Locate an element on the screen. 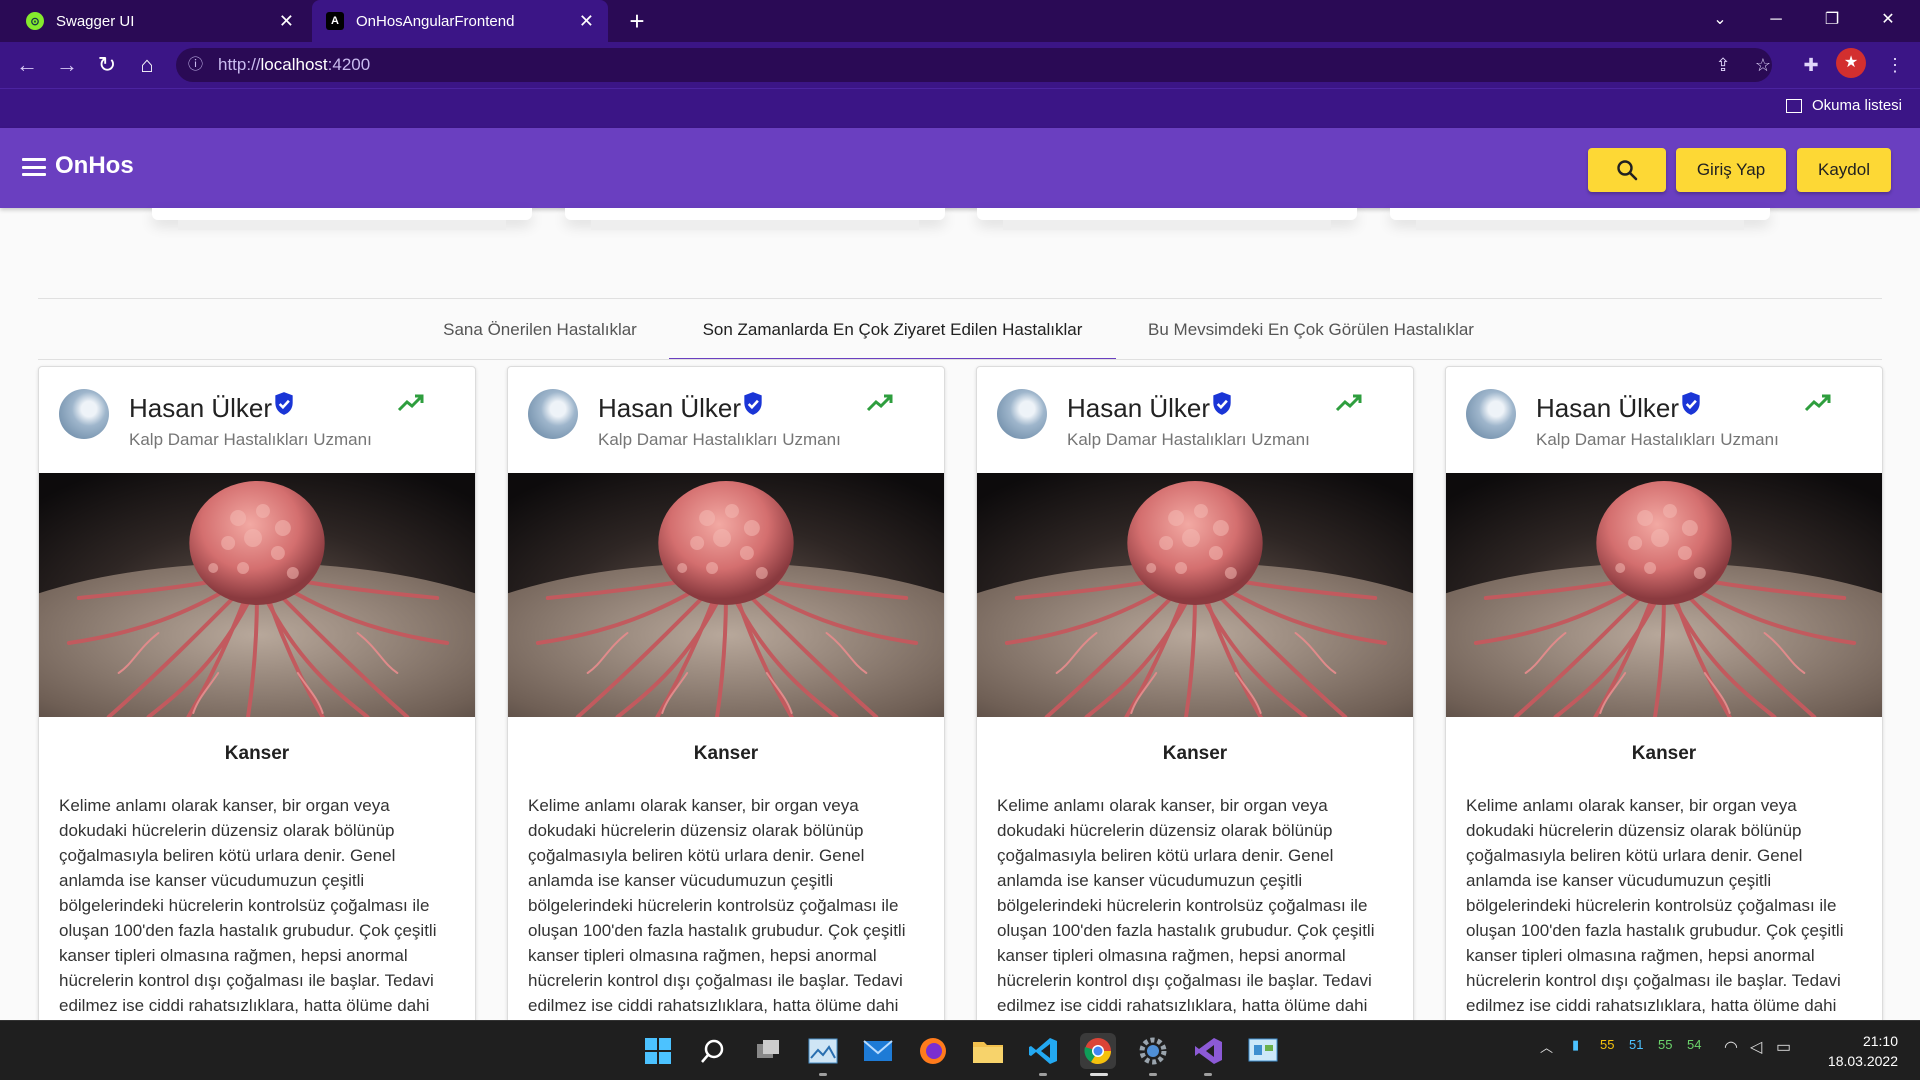  home-icon: ⌂ is located at coordinates (147, 65).